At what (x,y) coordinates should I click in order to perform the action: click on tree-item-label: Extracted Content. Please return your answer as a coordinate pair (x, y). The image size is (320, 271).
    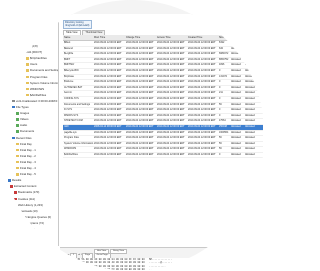
    Looking at the image, I should click on (25, 186).